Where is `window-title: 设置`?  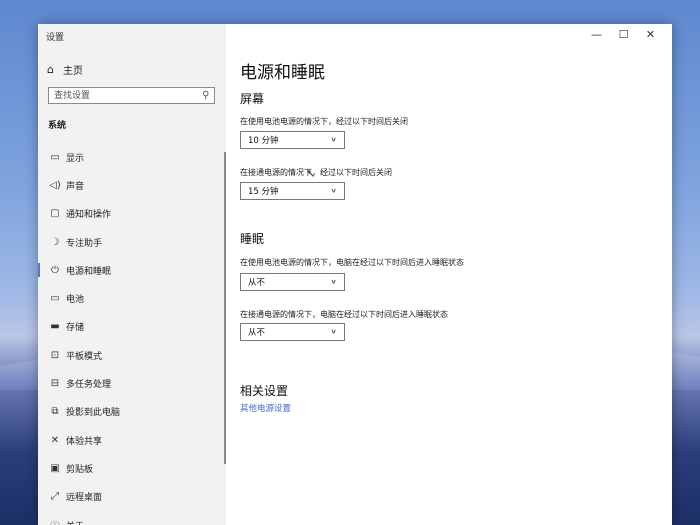 window-title: 设置 is located at coordinates (55, 38).